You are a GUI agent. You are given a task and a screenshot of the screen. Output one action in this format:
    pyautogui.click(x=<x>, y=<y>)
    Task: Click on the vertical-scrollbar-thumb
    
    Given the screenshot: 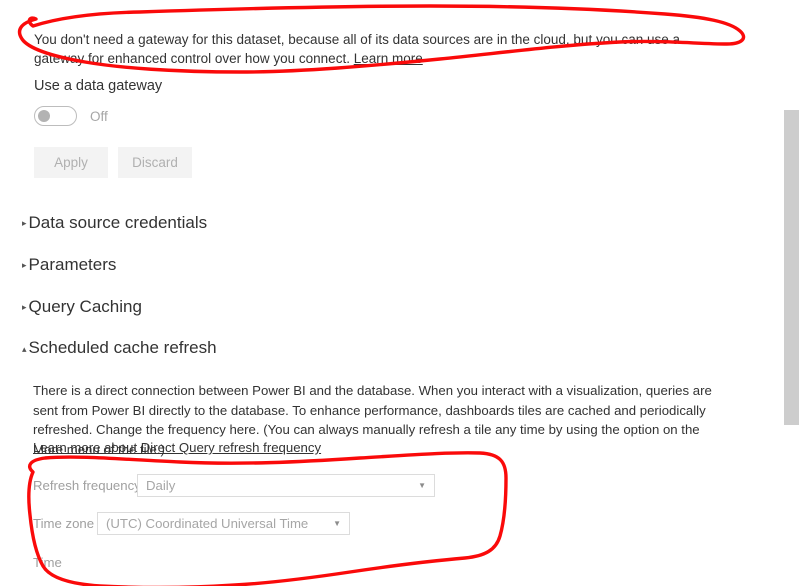 What is the action you would take?
    pyautogui.click(x=791, y=267)
    